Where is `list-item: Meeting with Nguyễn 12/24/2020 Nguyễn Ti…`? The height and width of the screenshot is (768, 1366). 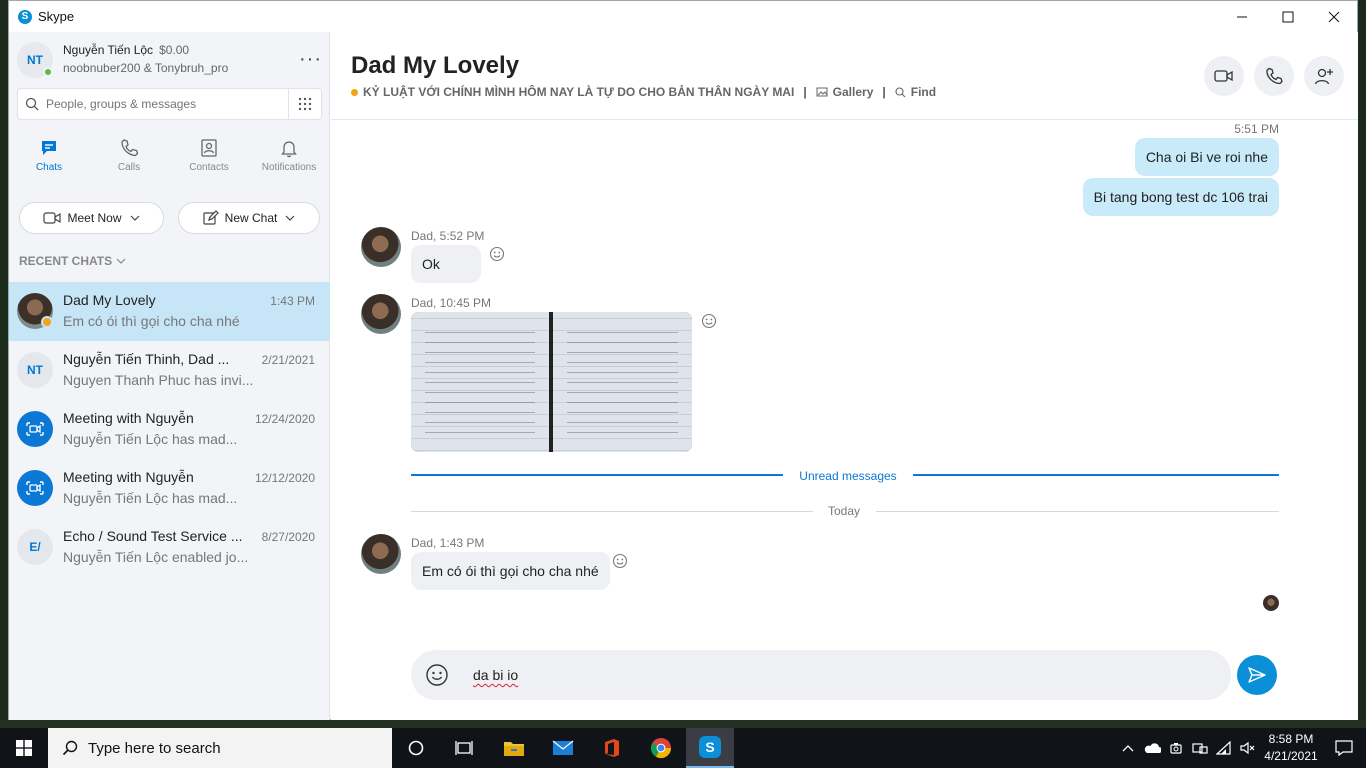 list-item: Meeting with Nguyễn 12/24/2020 Nguyễn Ti… is located at coordinates (169, 429).